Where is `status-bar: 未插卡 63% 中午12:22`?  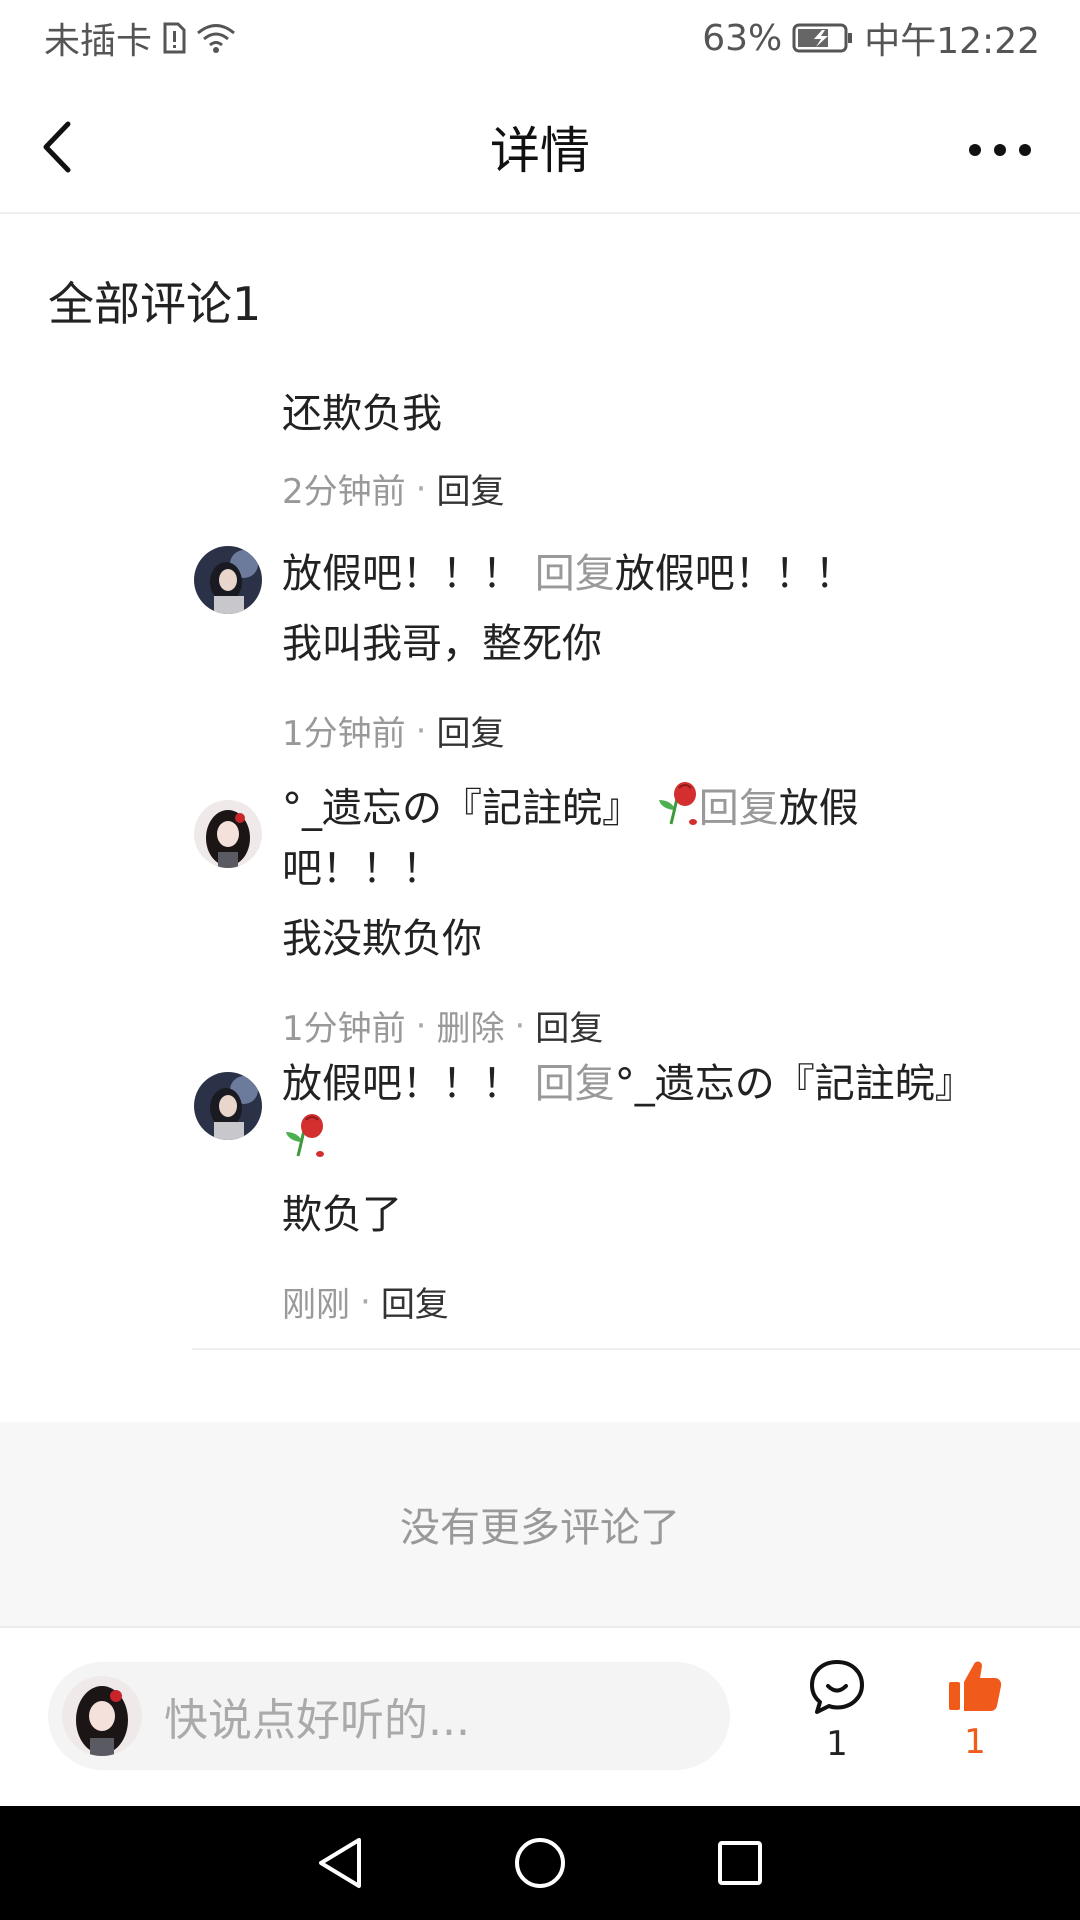 status-bar: 未插卡 63% 中午12:22 is located at coordinates (540, 38).